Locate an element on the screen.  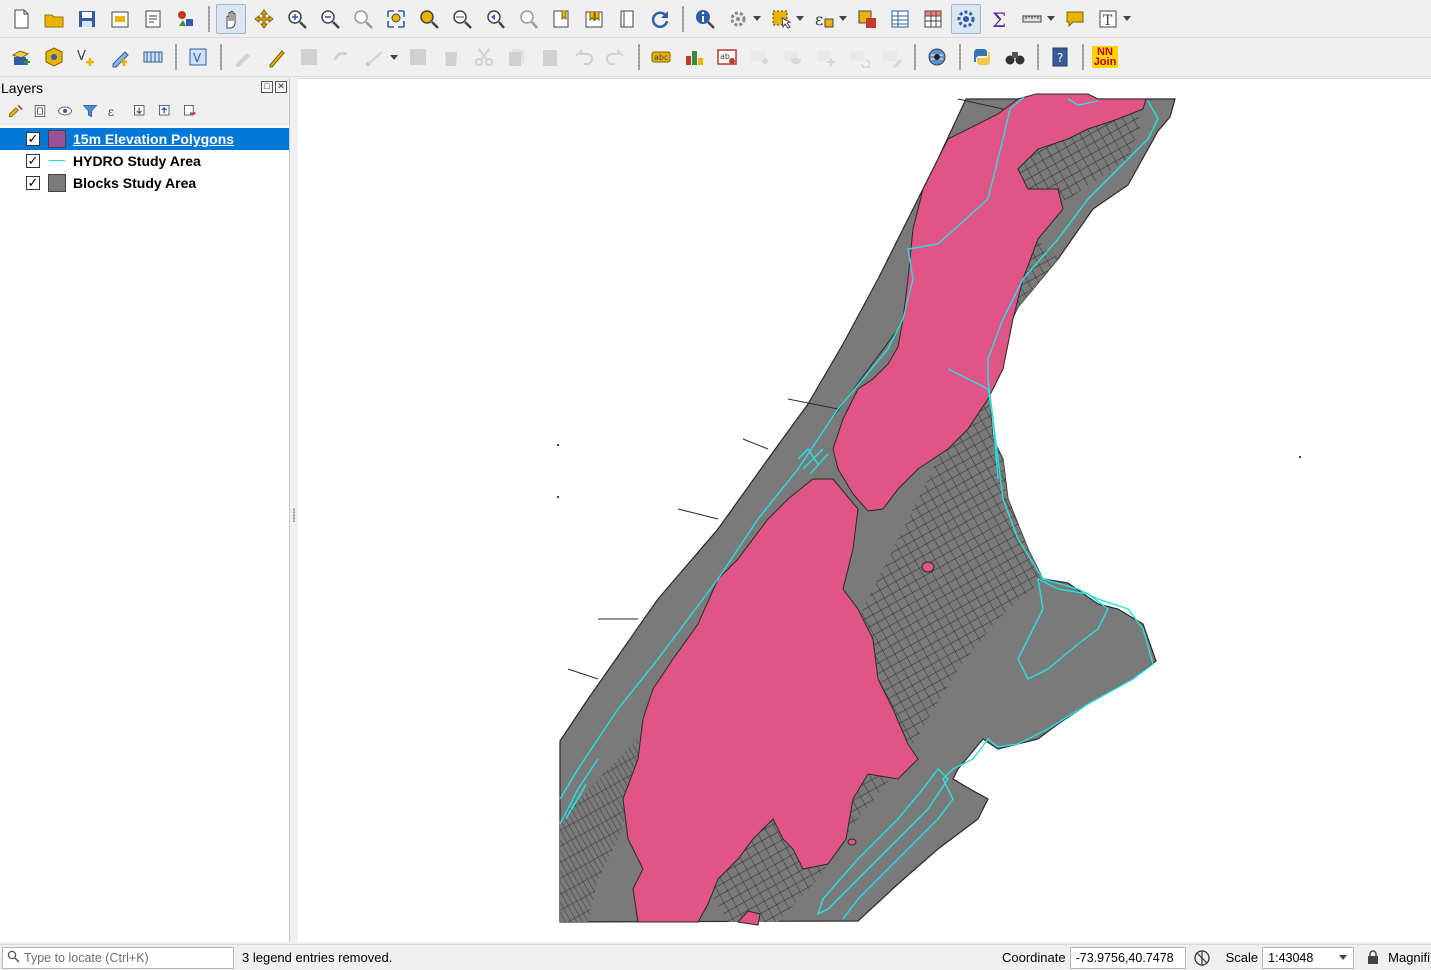
field-calculator-button is located at coordinates (933, 19).